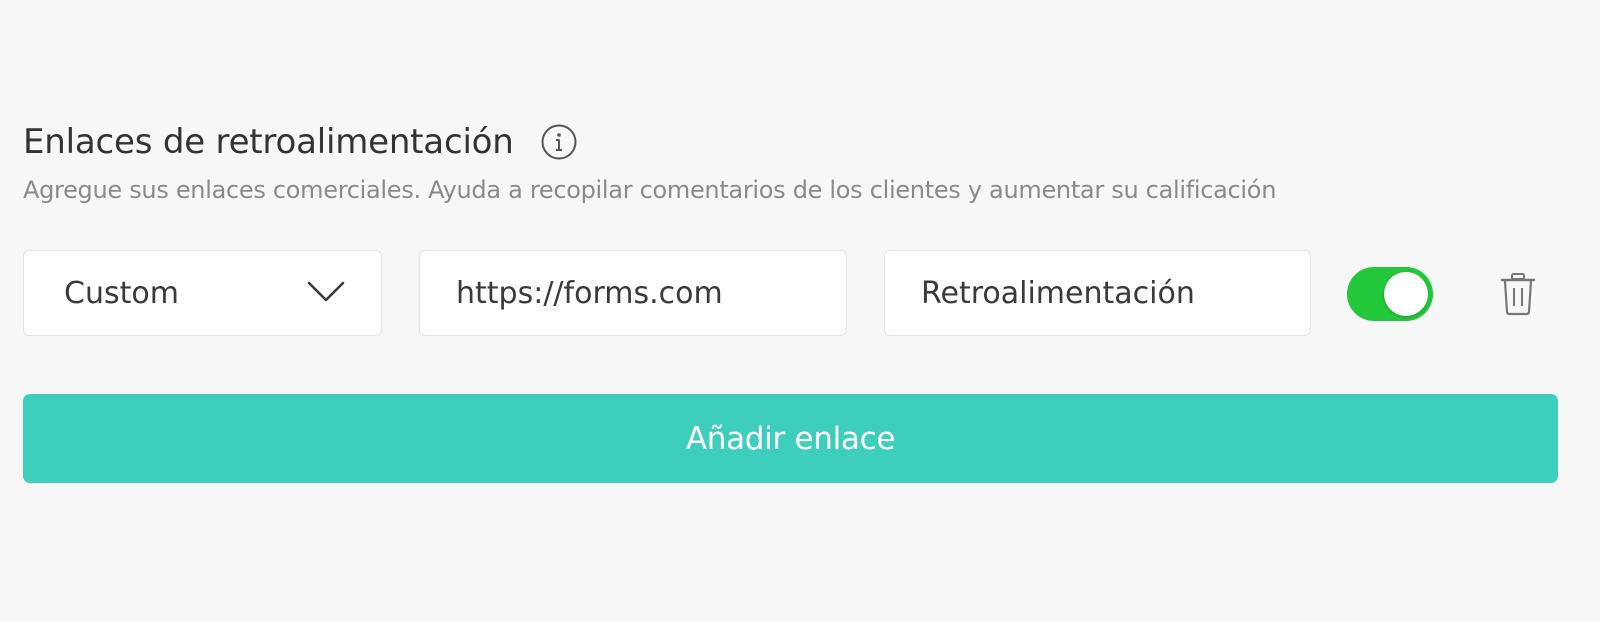 The width and height of the screenshot is (1600, 622). What do you see at coordinates (268, 142) in the screenshot?
I see `section-title: Enlaces de retroalimentación` at bounding box center [268, 142].